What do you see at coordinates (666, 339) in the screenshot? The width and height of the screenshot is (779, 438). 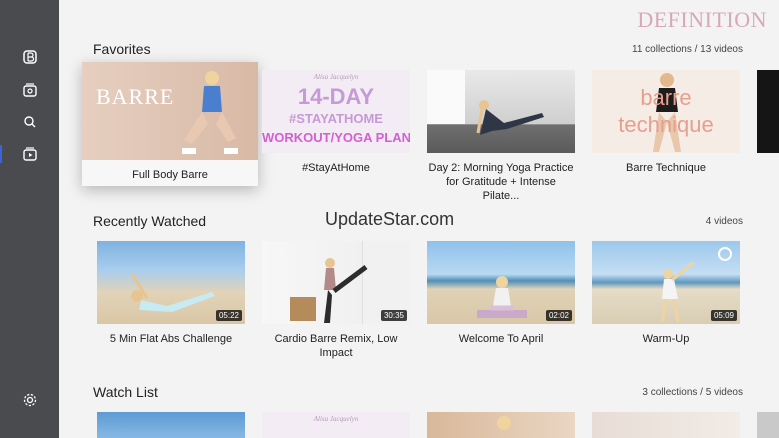 I see `card-title: Warm-Up` at bounding box center [666, 339].